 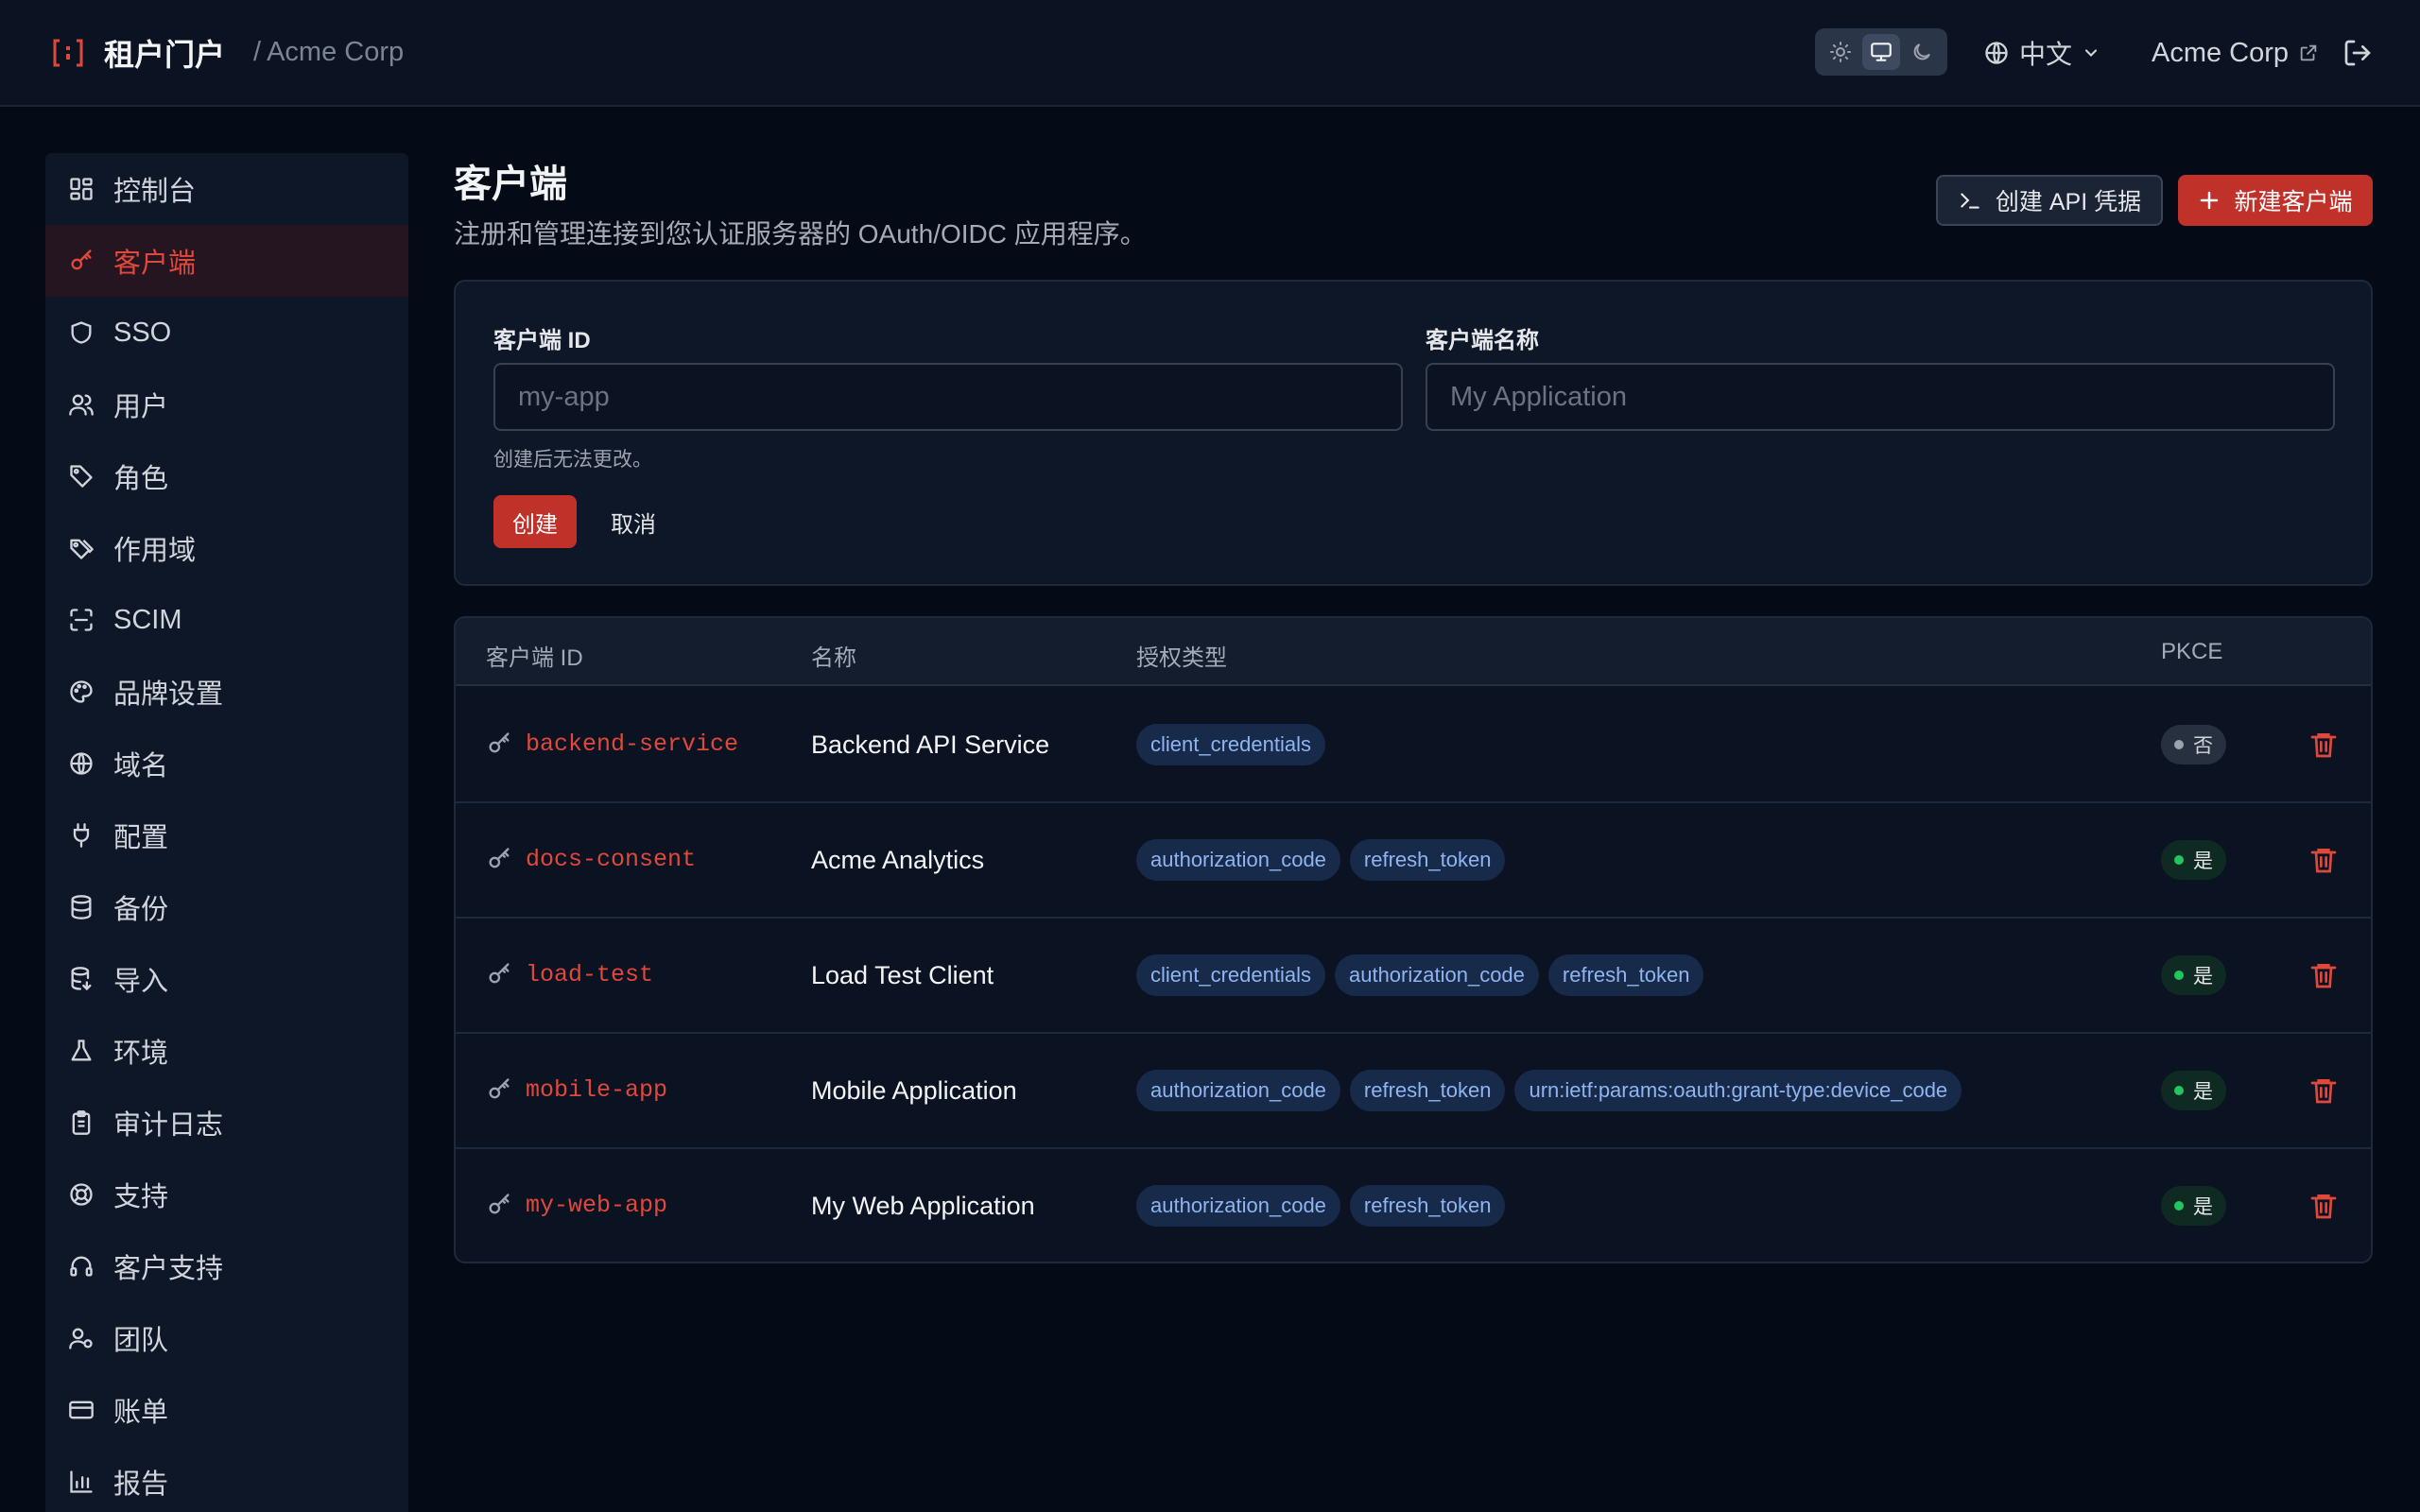 What do you see at coordinates (226, 692) in the screenshot?
I see `sidebar-item-branding: 品牌设置` at bounding box center [226, 692].